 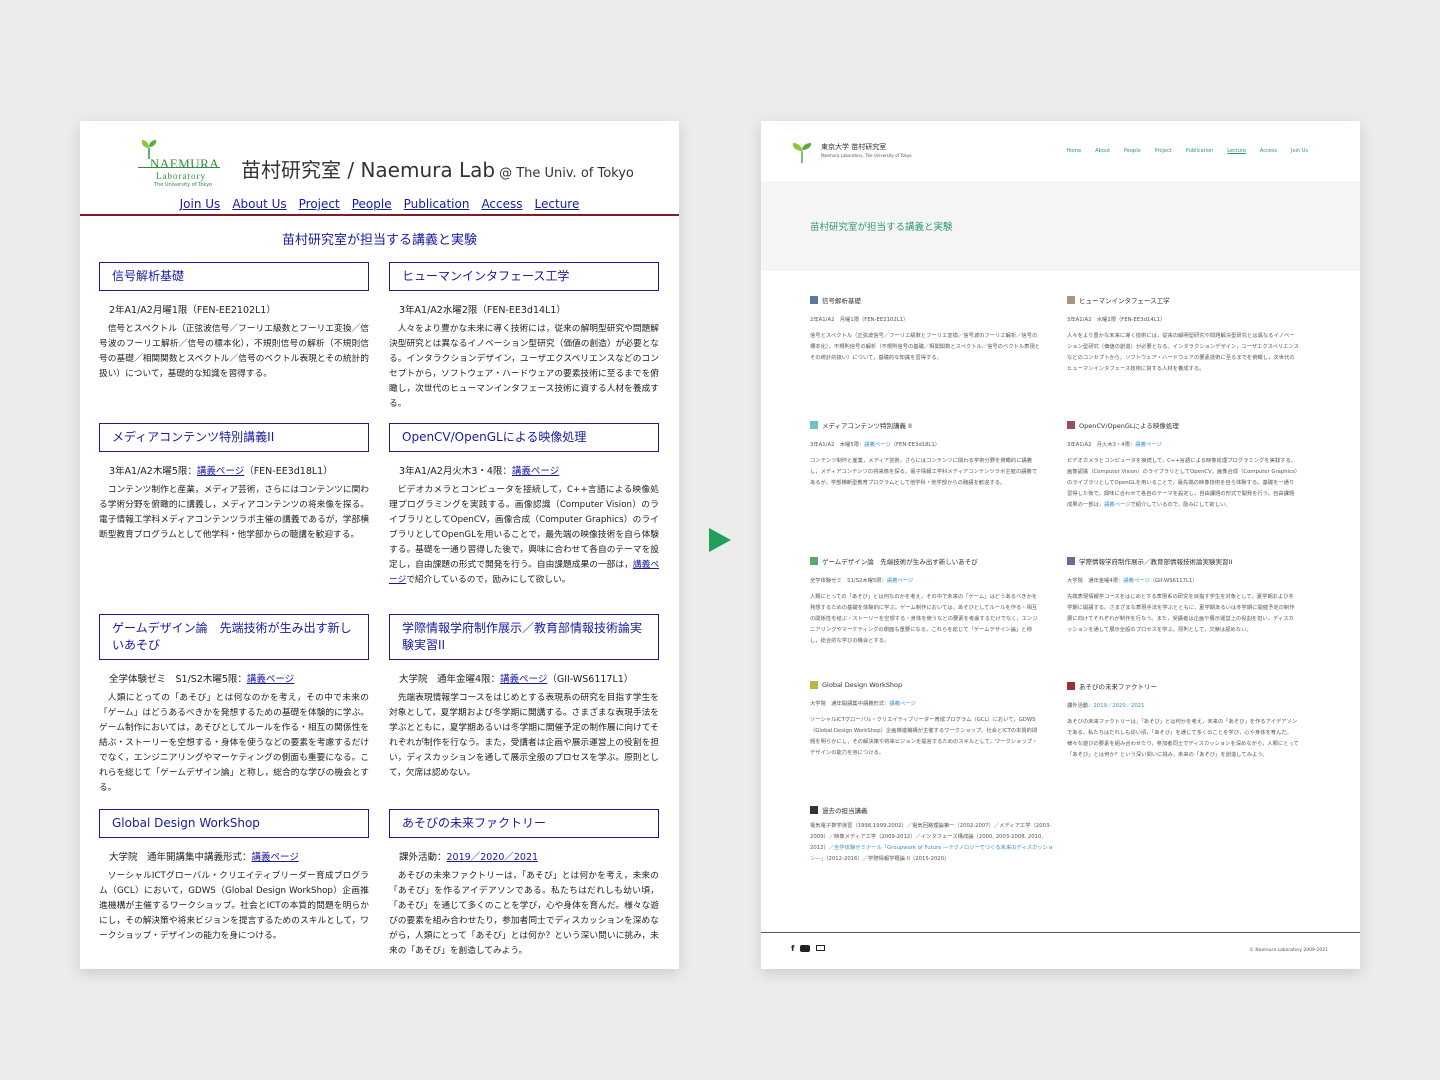 What do you see at coordinates (185, 163) in the screenshot?
I see `logo-name: NAEMURA` at bounding box center [185, 163].